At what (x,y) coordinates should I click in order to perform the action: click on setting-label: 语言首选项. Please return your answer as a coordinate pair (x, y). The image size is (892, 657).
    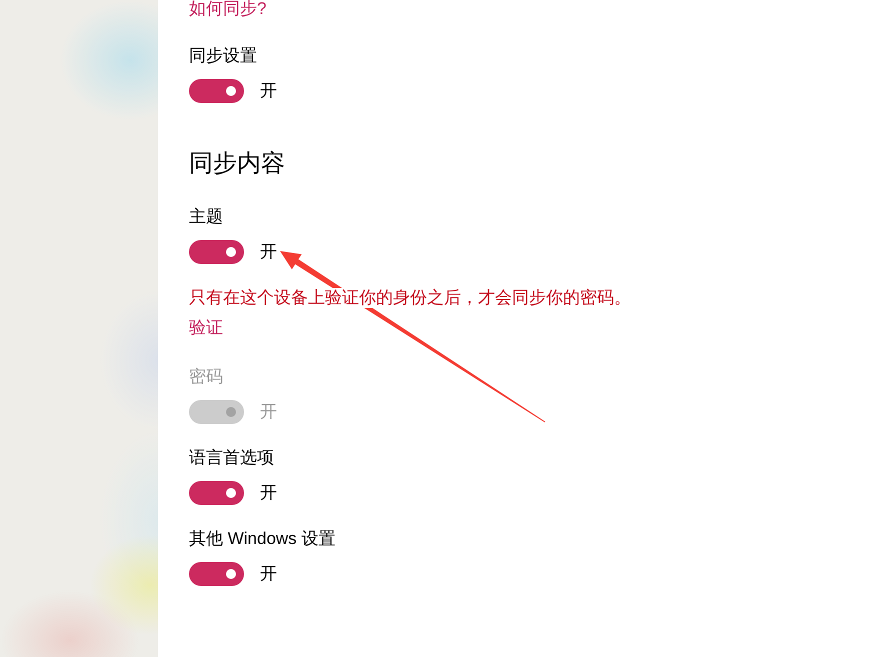
    Looking at the image, I should click on (231, 458).